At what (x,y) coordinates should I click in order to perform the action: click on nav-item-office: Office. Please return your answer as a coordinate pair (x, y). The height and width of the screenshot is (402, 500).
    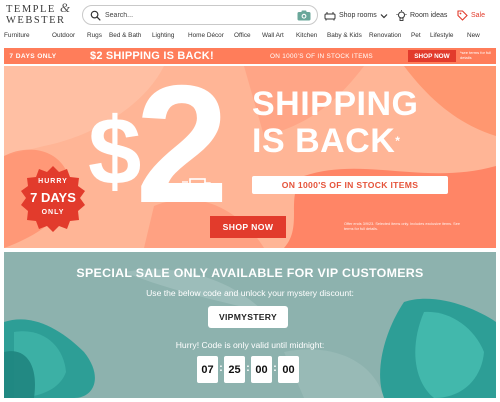
    Looking at the image, I should click on (242, 35).